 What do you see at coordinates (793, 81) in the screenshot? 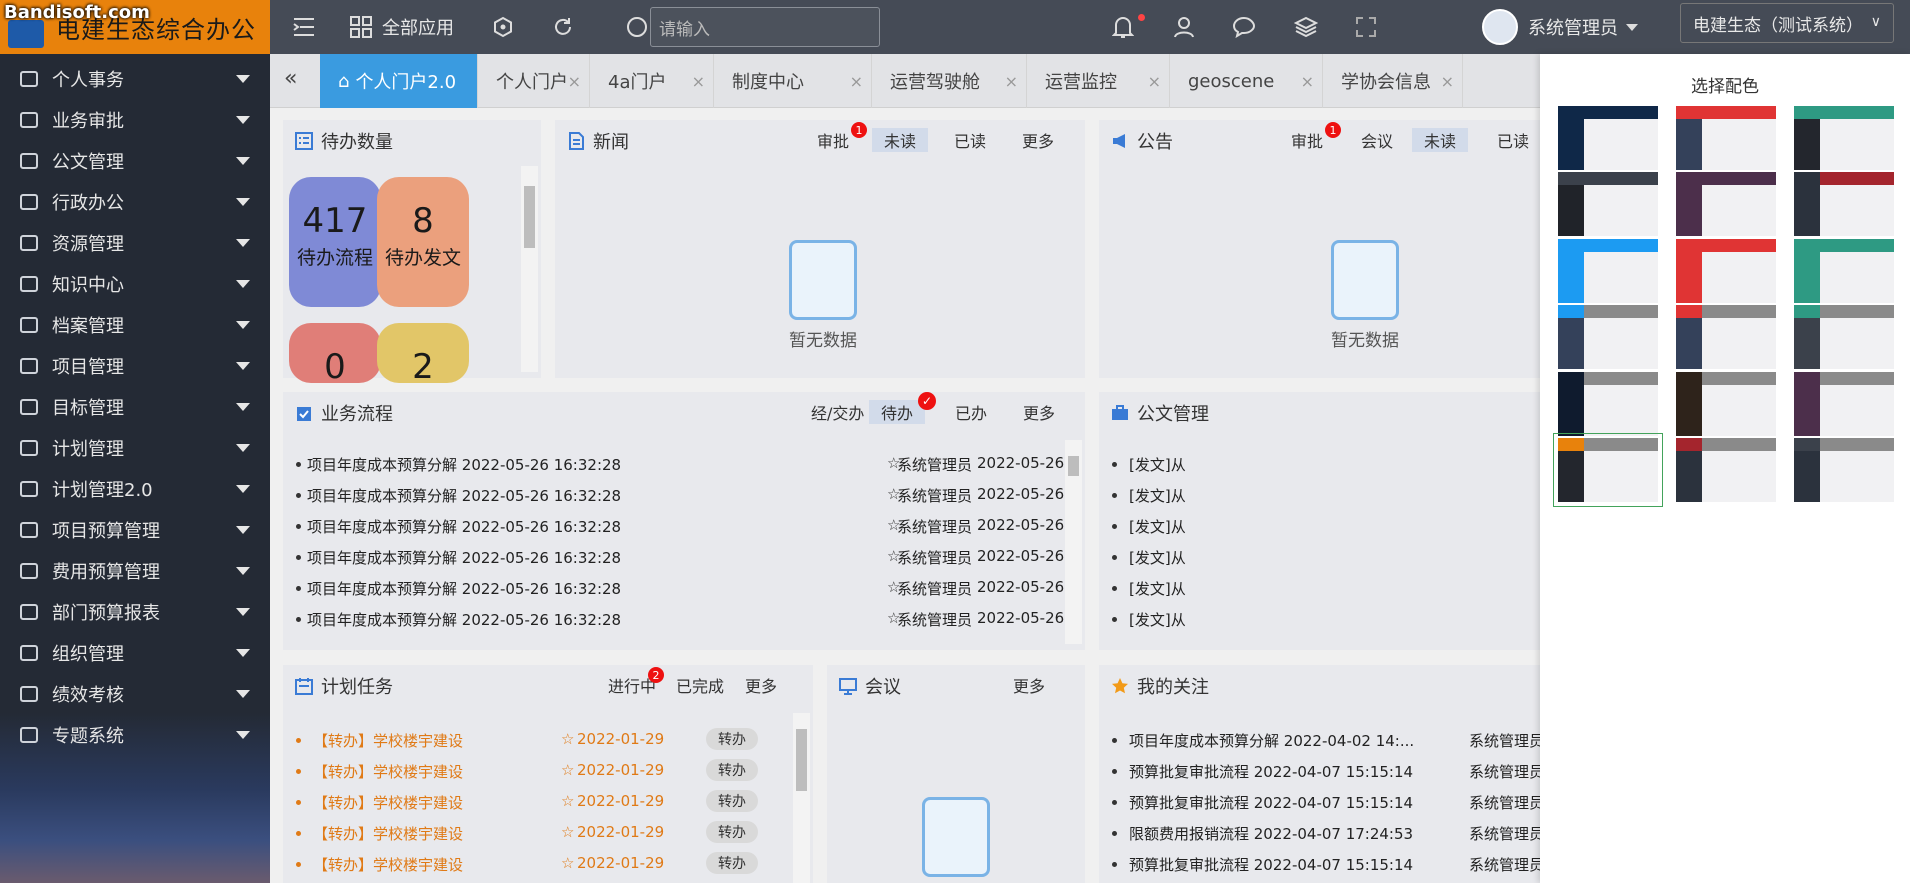
I see `tab-item: 制度中心 ×` at bounding box center [793, 81].